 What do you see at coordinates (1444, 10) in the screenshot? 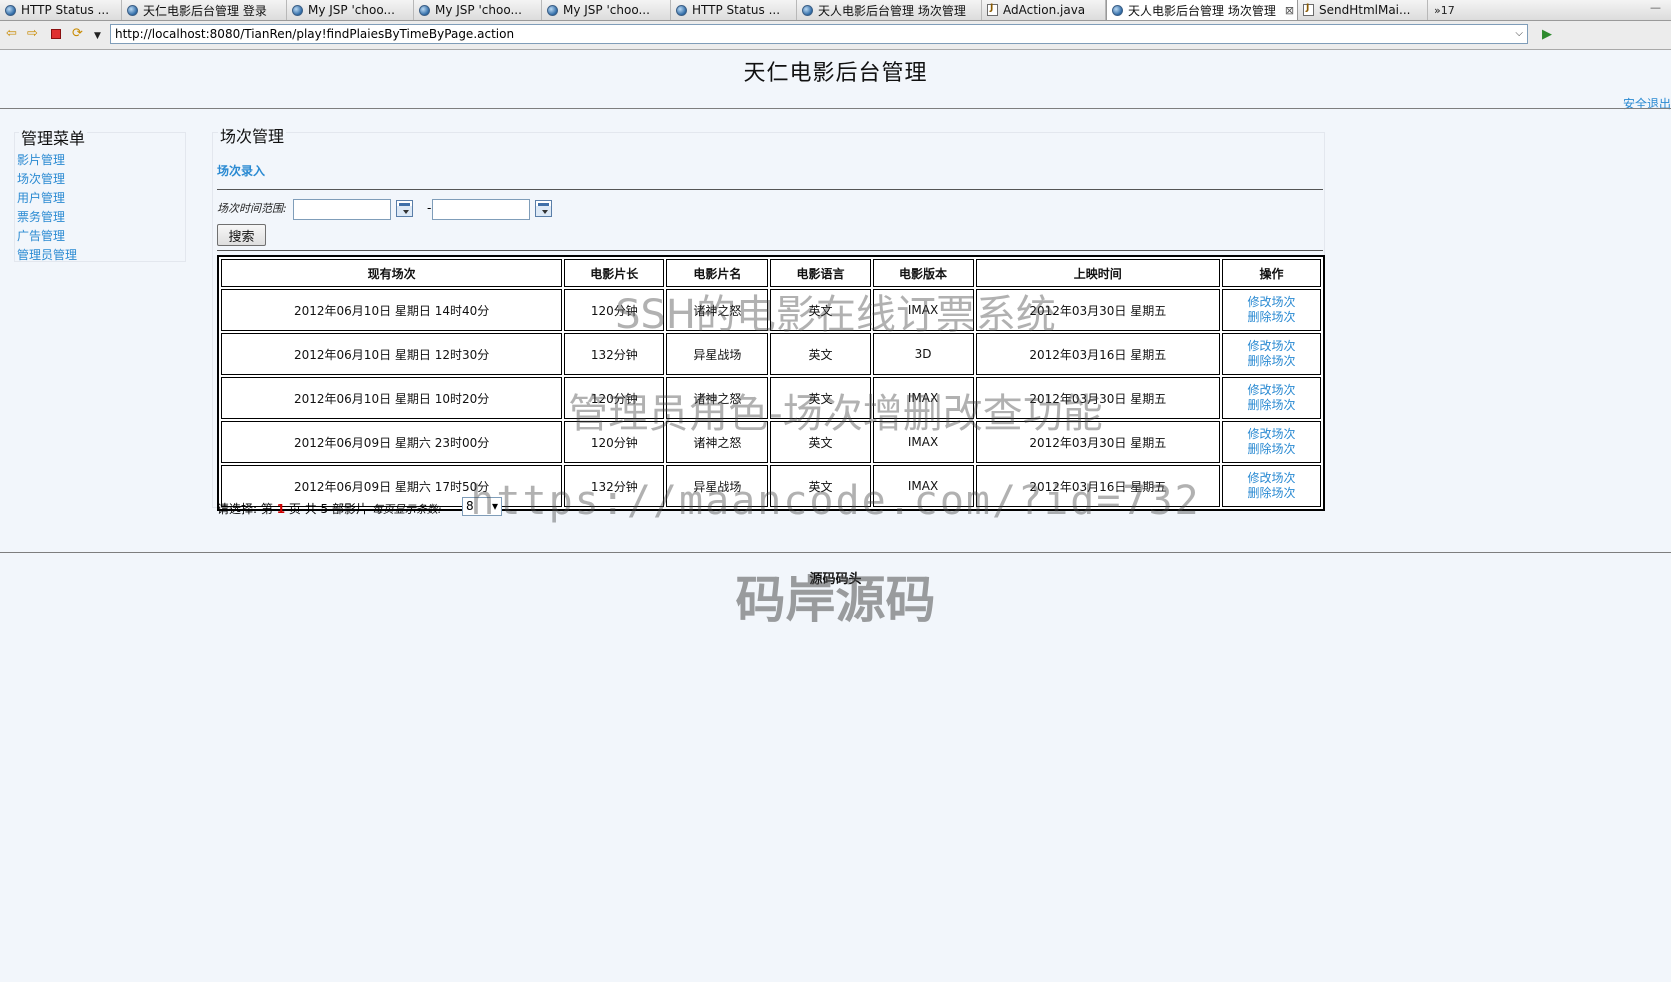
I see `tab-overflow-button: »17` at bounding box center [1444, 10].